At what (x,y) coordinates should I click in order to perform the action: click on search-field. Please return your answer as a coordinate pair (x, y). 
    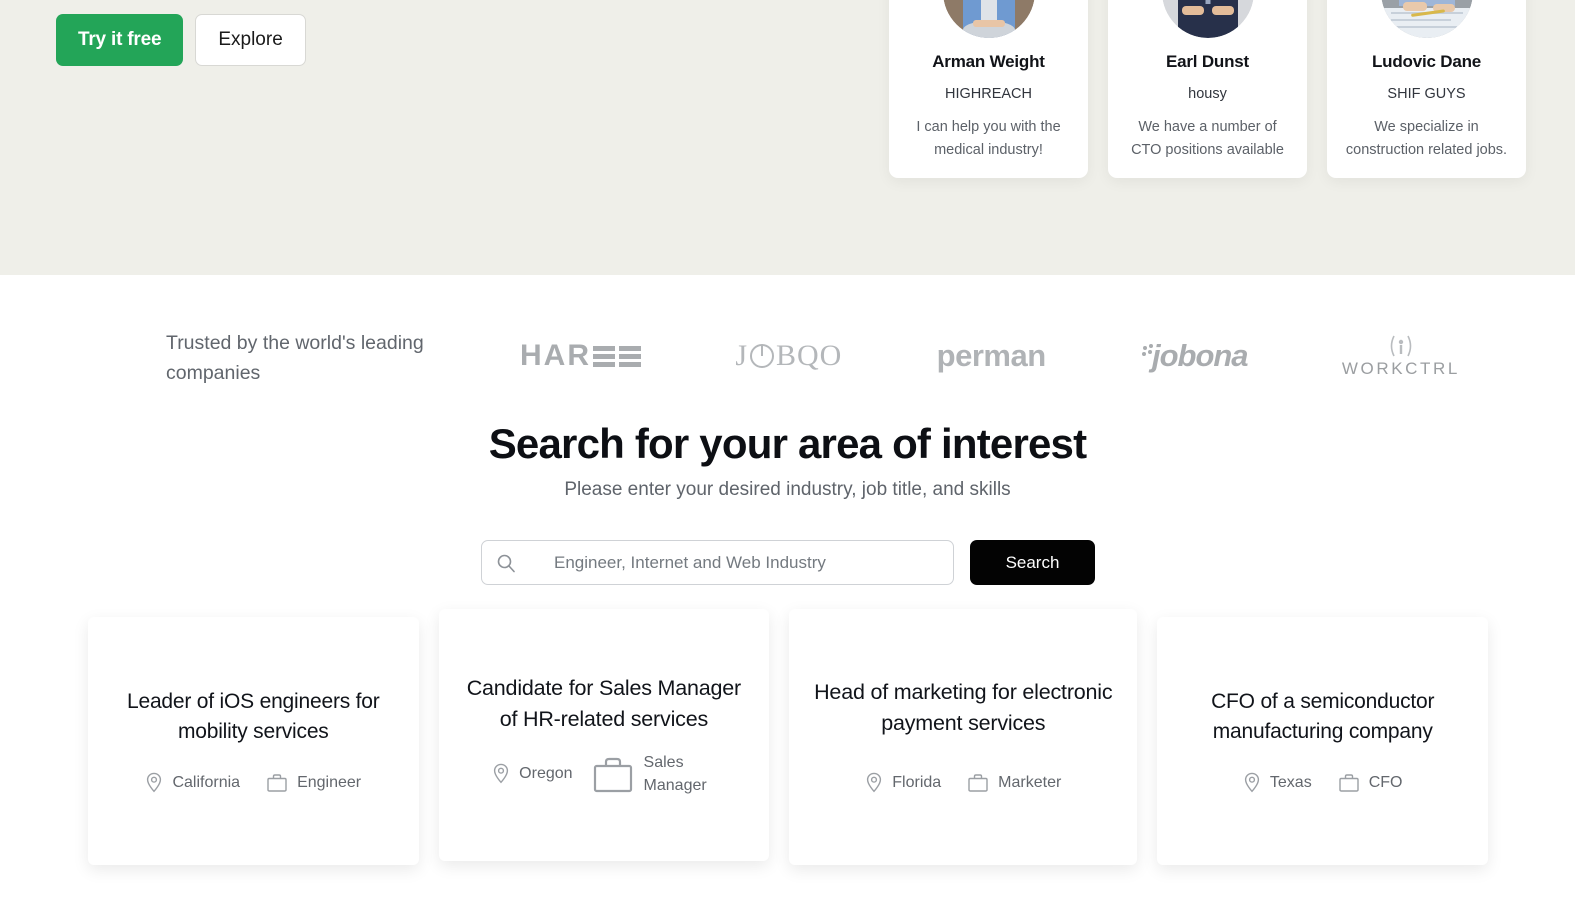
    Looking at the image, I should click on (717, 562).